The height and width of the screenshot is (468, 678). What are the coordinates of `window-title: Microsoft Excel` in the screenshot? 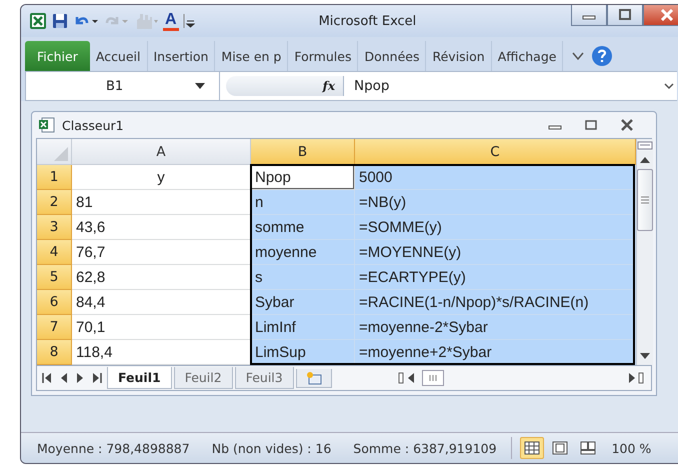 It's located at (368, 21).